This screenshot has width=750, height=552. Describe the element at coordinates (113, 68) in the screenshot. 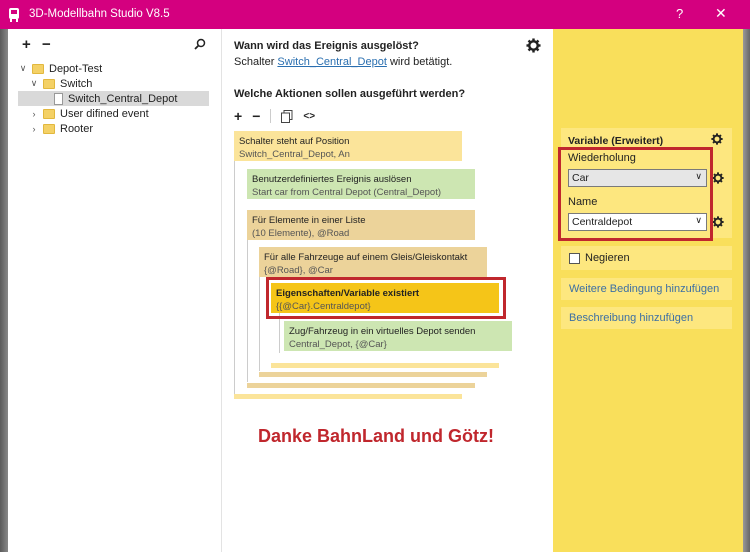

I see `tree-item-depot-test: ∨ Depot-Test` at that location.